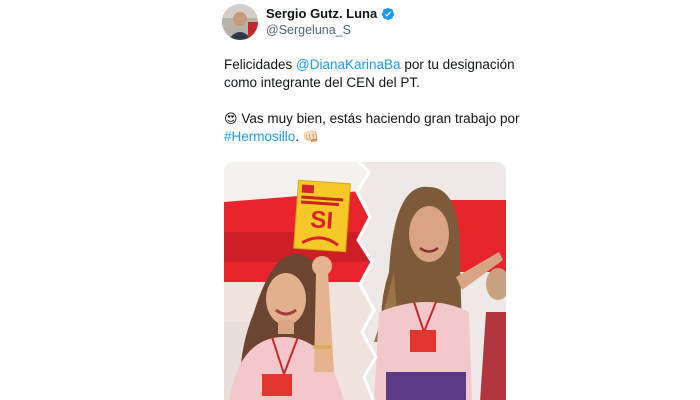 This screenshot has height=400, width=700. I want to click on hashtag-link: #Hermosillo, so click(259, 136).